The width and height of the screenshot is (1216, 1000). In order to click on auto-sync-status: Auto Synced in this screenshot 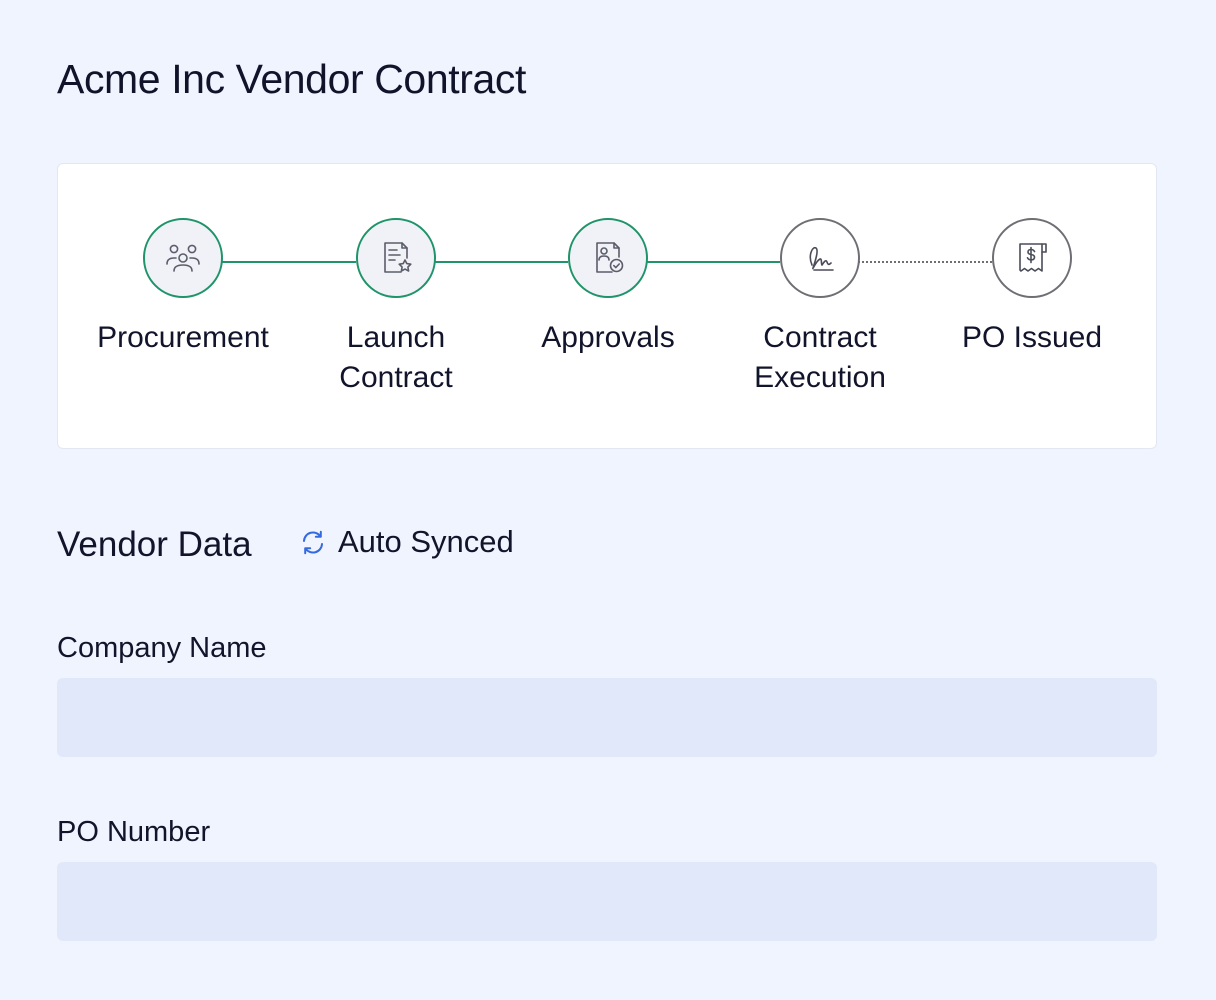, I will do `click(406, 542)`.